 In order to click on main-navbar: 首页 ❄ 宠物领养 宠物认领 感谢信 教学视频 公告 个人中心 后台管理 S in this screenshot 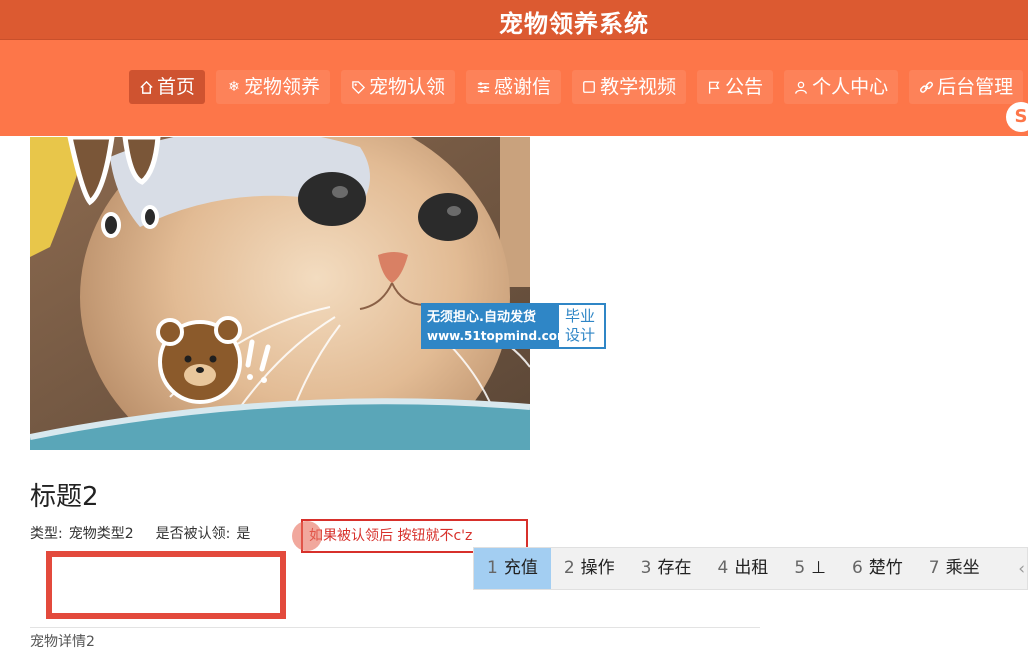, I will do `click(514, 88)`.